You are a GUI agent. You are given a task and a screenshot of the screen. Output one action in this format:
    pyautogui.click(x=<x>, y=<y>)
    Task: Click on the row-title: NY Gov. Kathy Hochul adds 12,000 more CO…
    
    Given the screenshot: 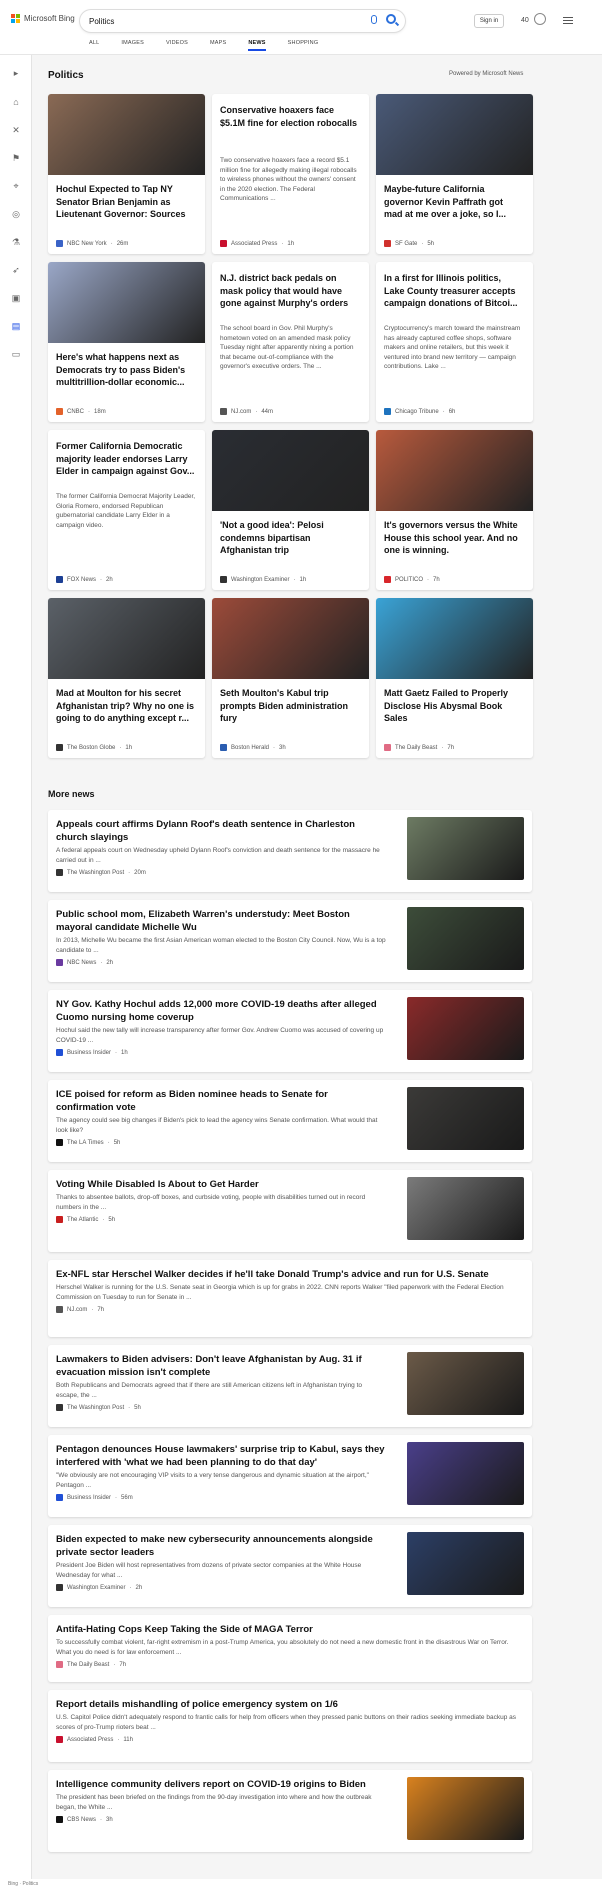 What is the action you would take?
    pyautogui.click(x=221, y=1011)
    